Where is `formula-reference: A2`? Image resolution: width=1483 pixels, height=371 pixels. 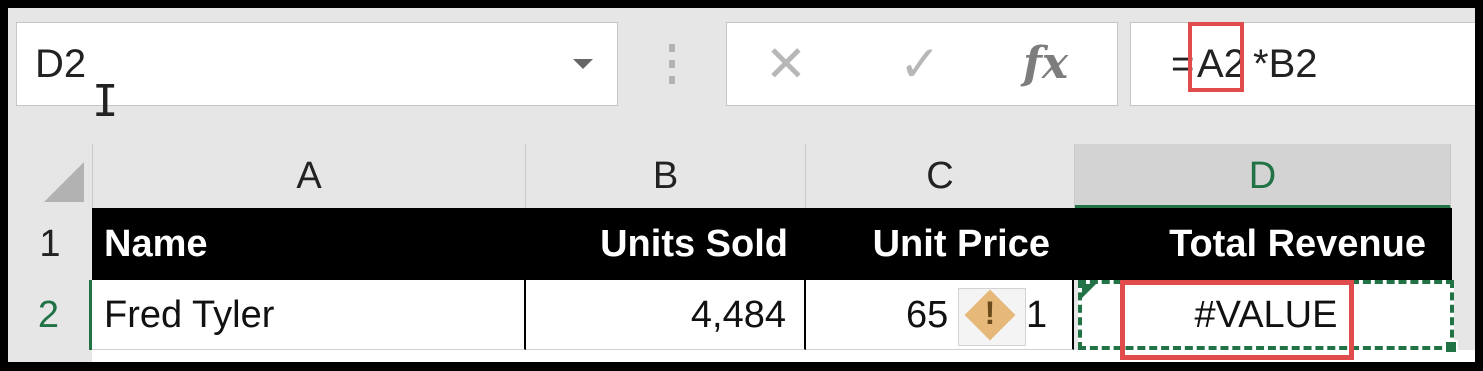 formula-reference: A2 is located at coordinates (1221, 64).